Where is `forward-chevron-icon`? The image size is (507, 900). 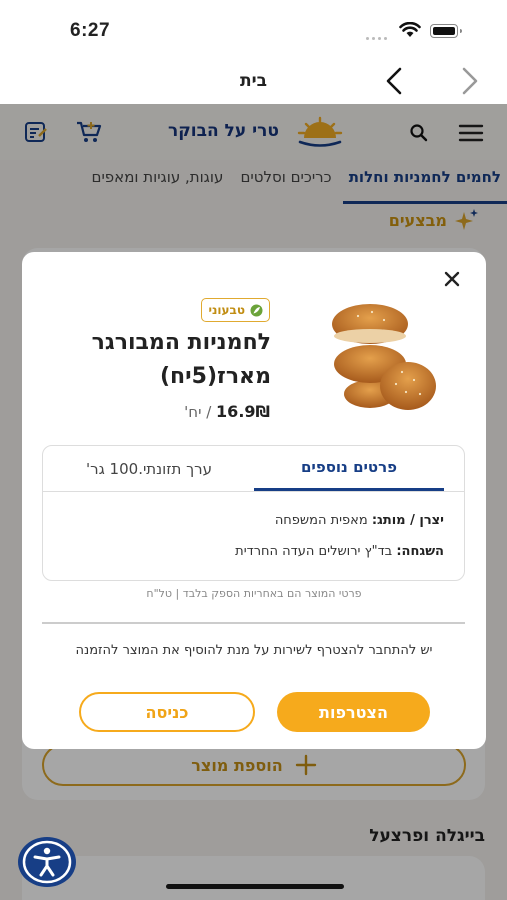 forward-chevron-icon is located at coordinates (469, 81).